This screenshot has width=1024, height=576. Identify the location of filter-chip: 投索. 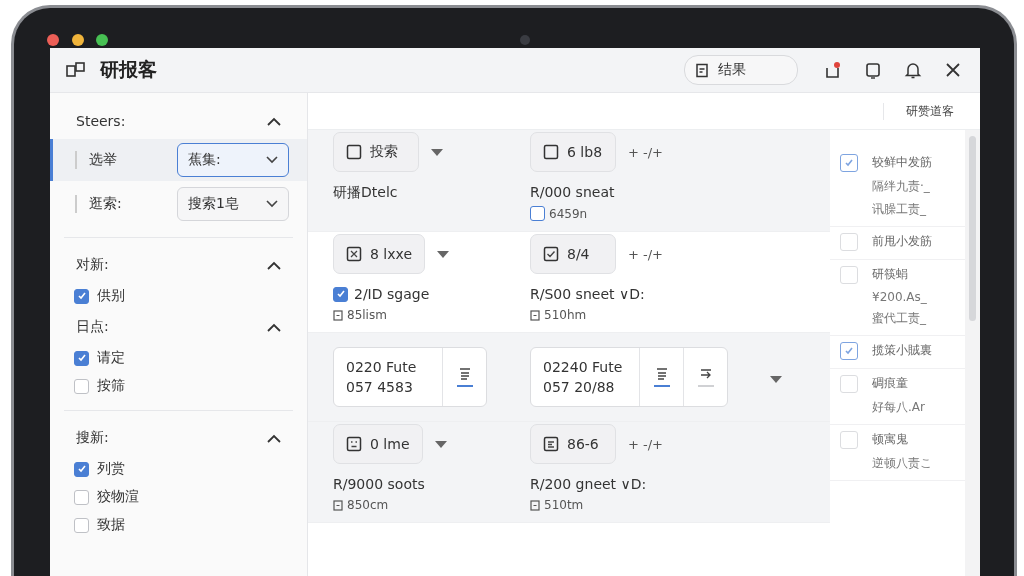
(376, 152).